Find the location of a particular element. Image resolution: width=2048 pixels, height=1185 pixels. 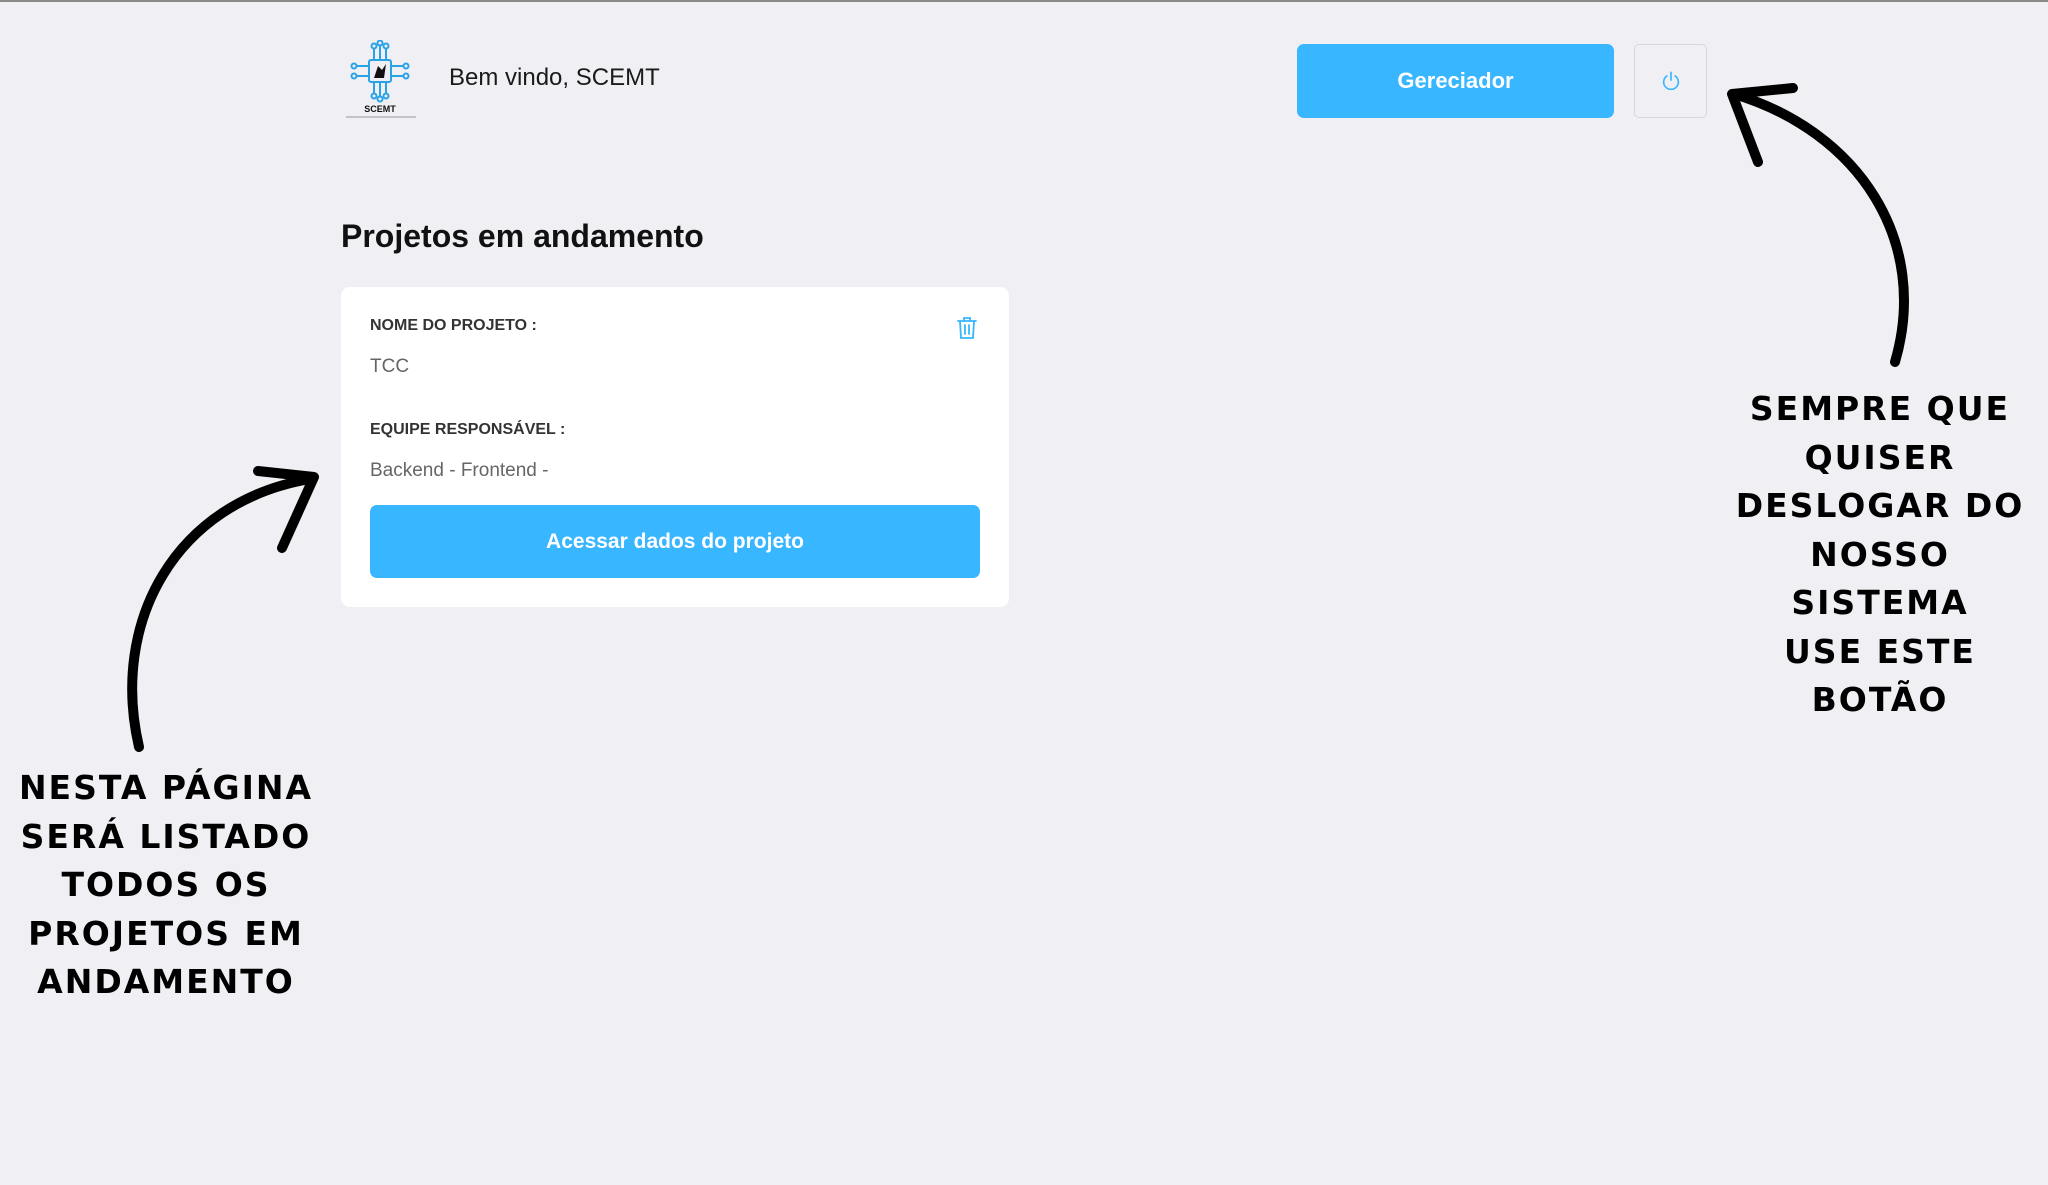

team-label: EQUIPE RESPONSÁVEL : is located at coordinates (468, 429).